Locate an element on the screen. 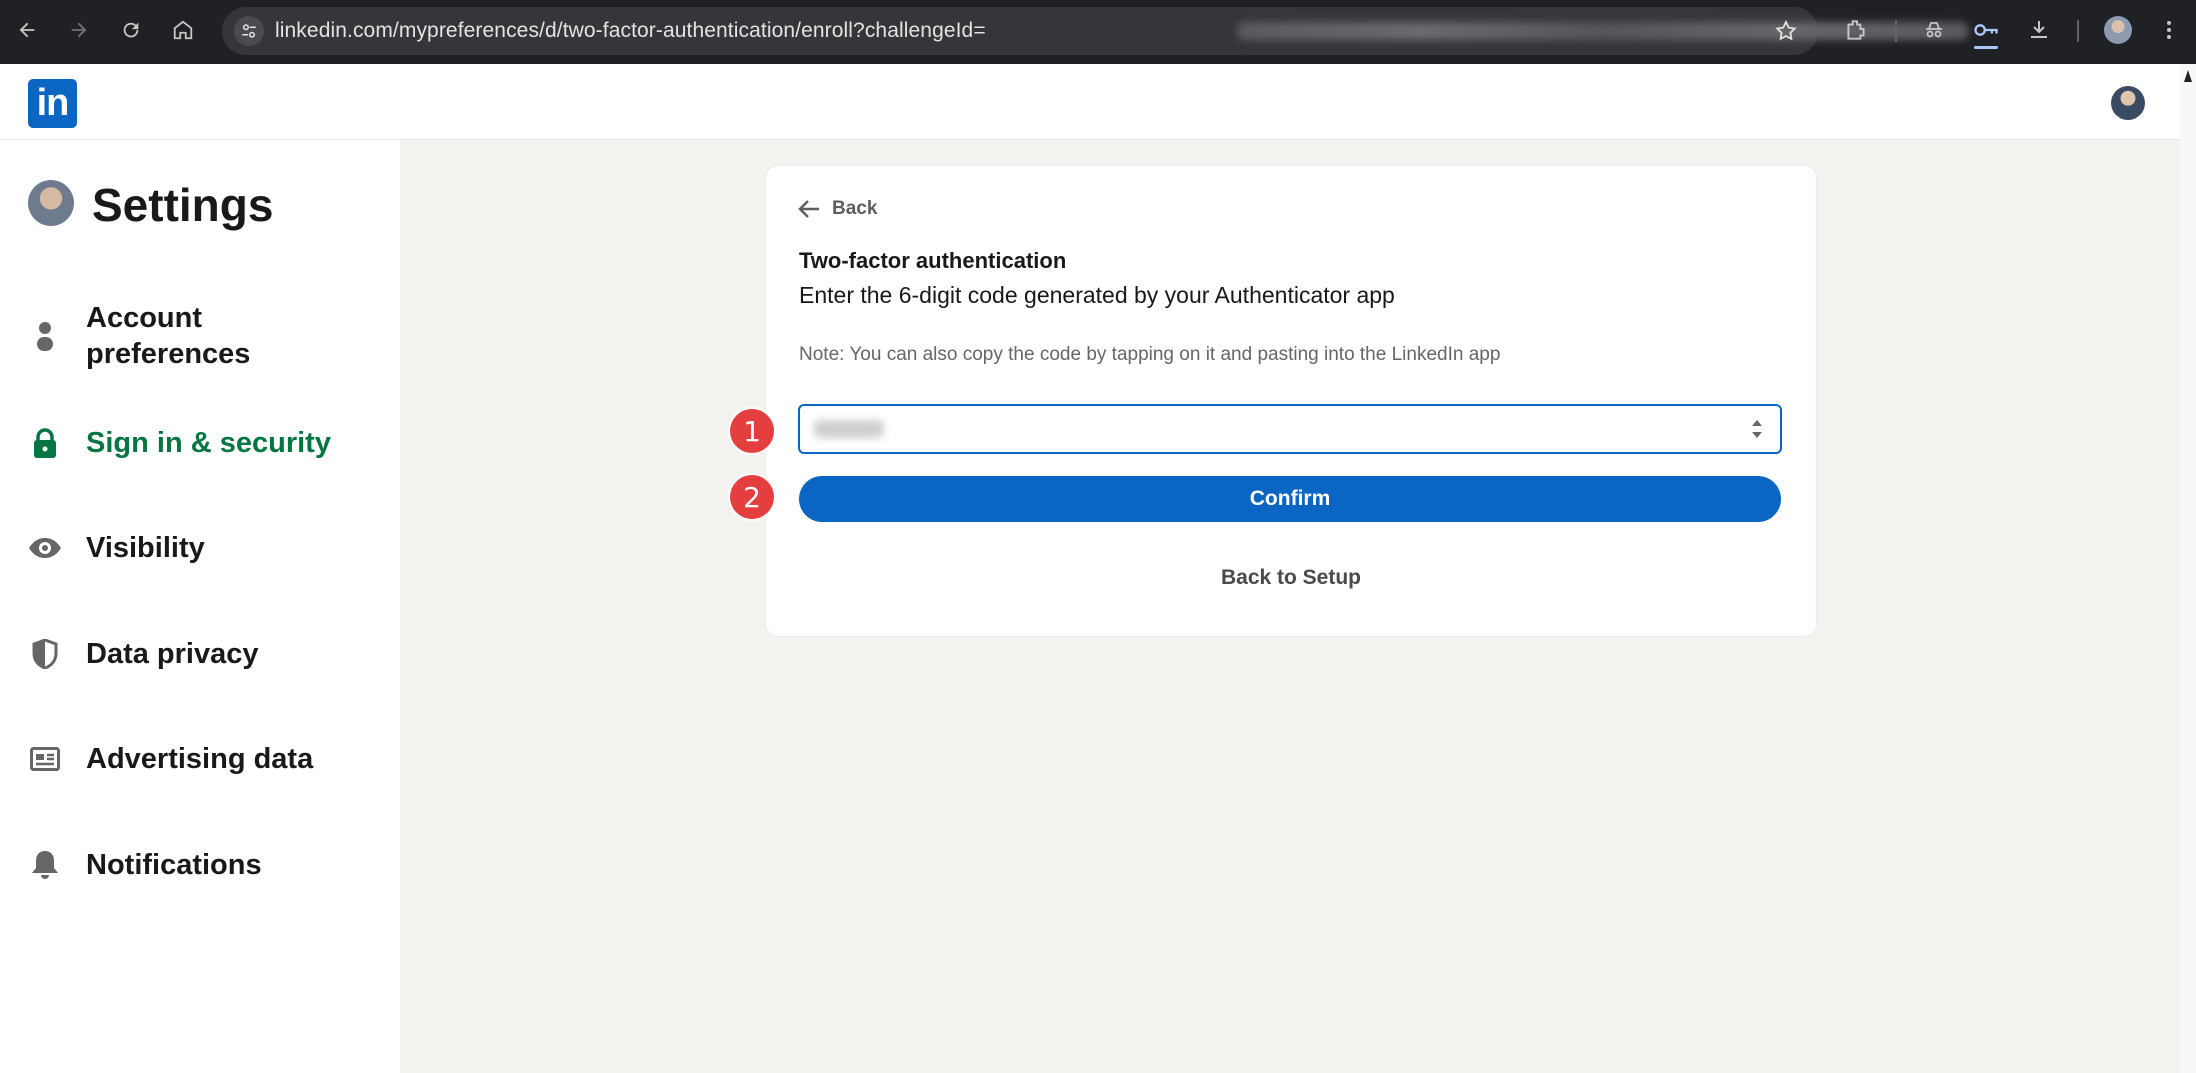  bell-icon is located at coordinates (45, 865).